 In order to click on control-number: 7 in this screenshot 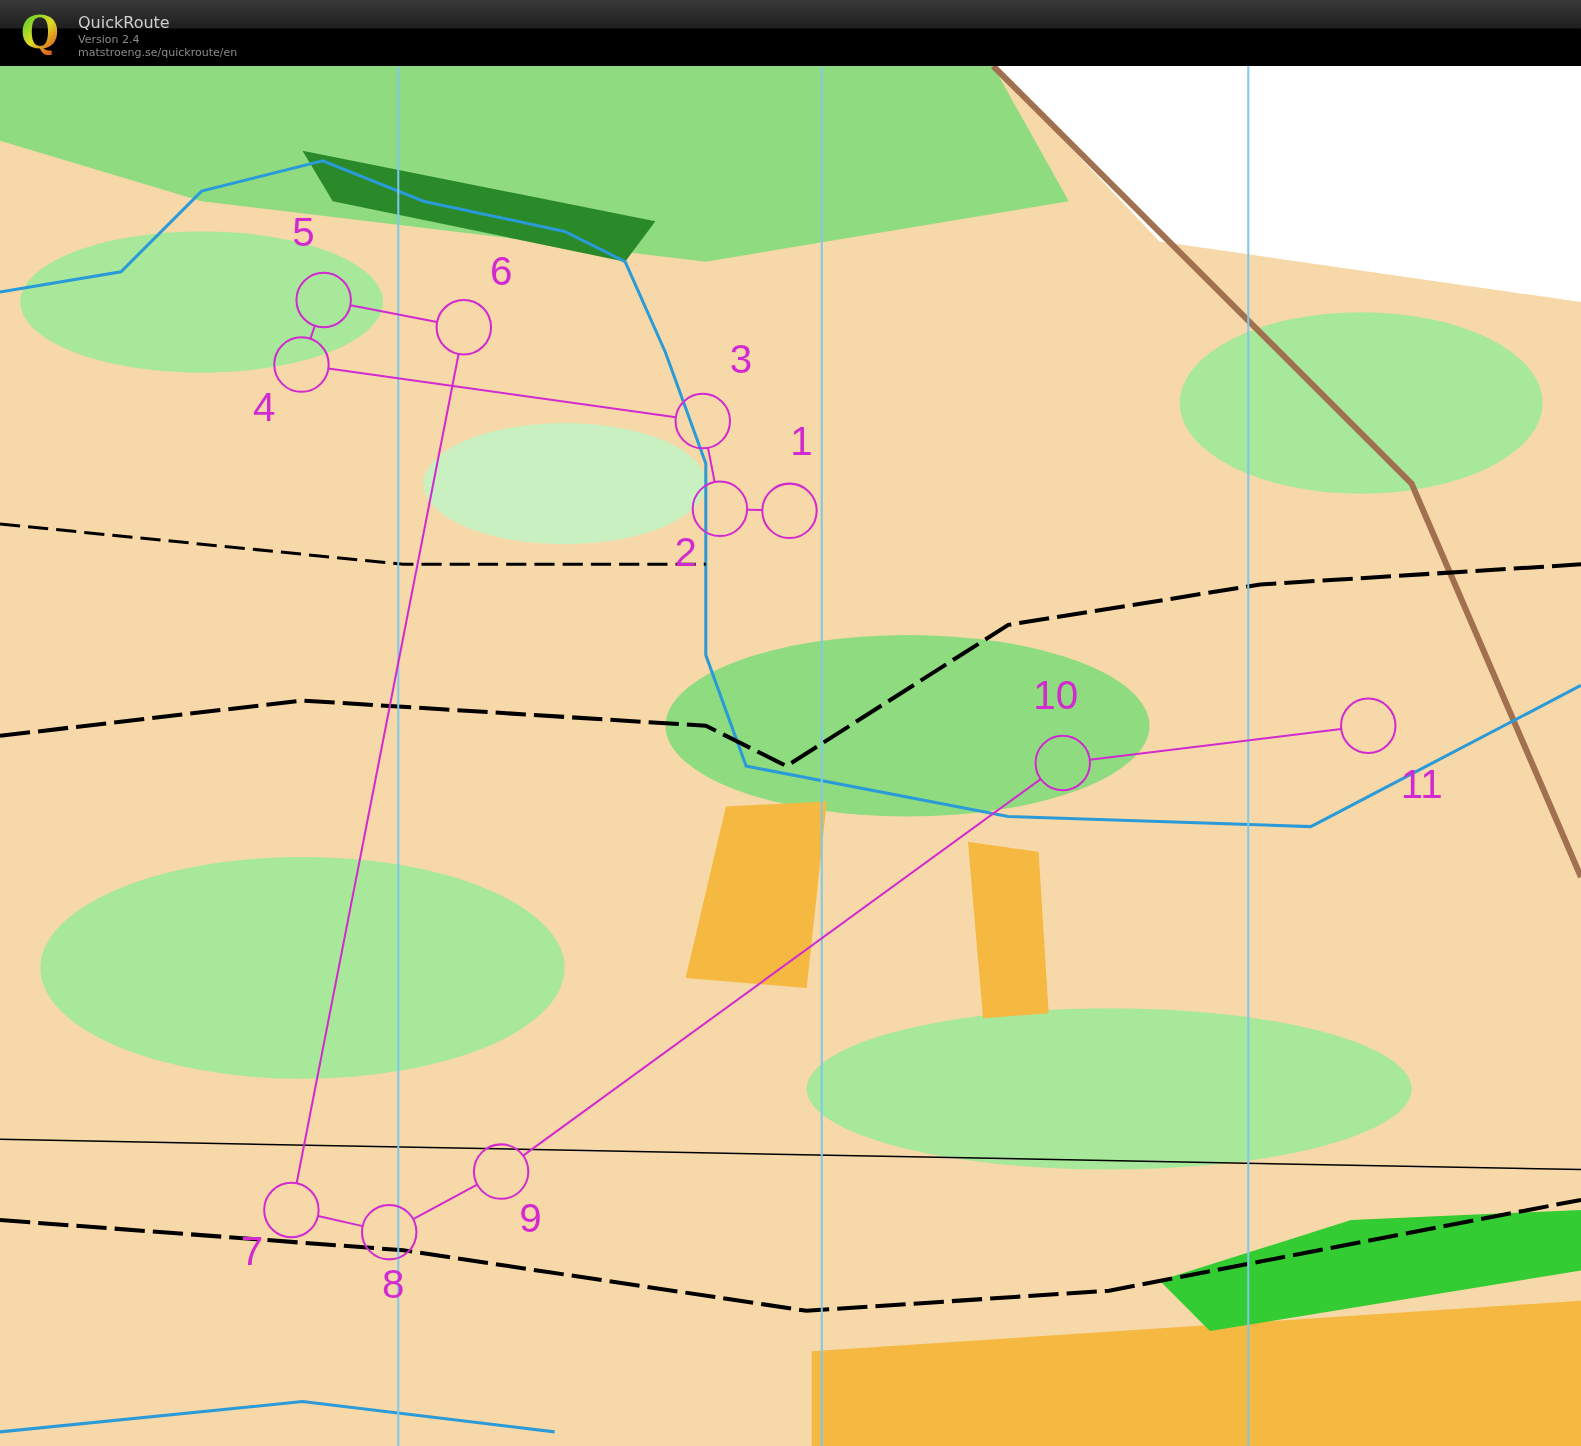, I will do `click(252, 1251)`.